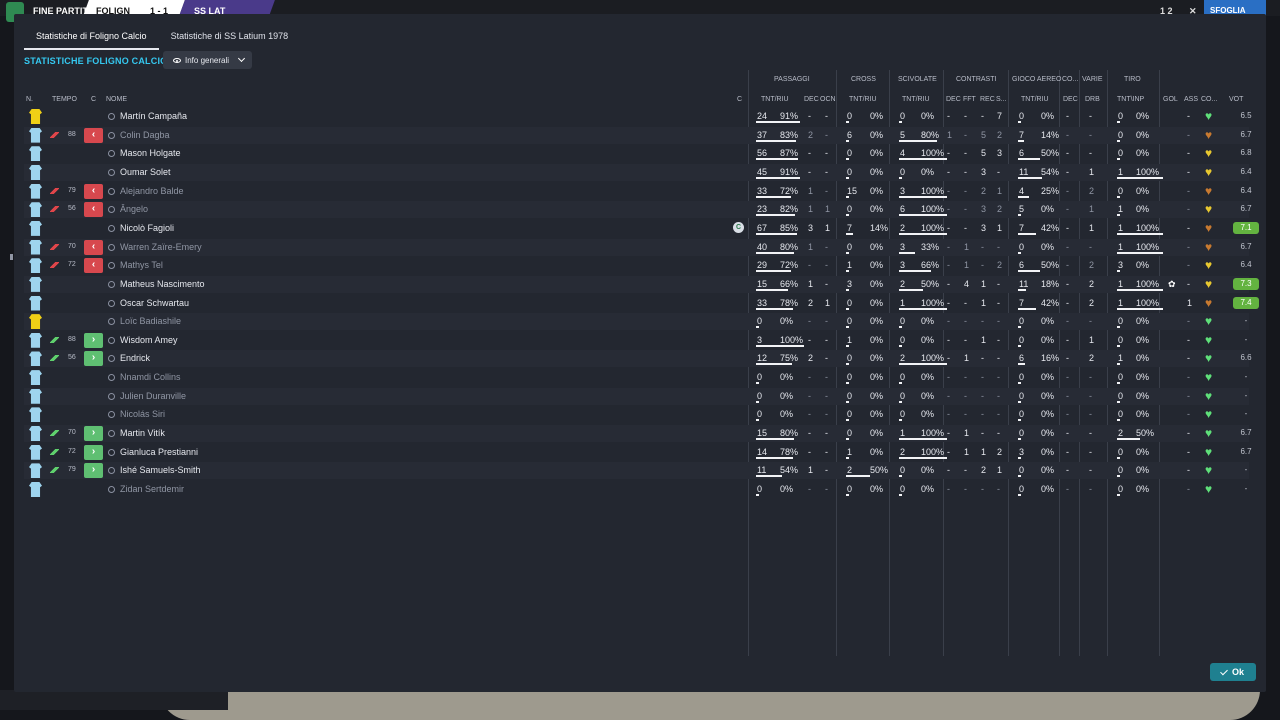 The image size is (1280, 720). Describe the element at coordinates (93, 99) in the screenshot. I see `col-c: C` at that location.